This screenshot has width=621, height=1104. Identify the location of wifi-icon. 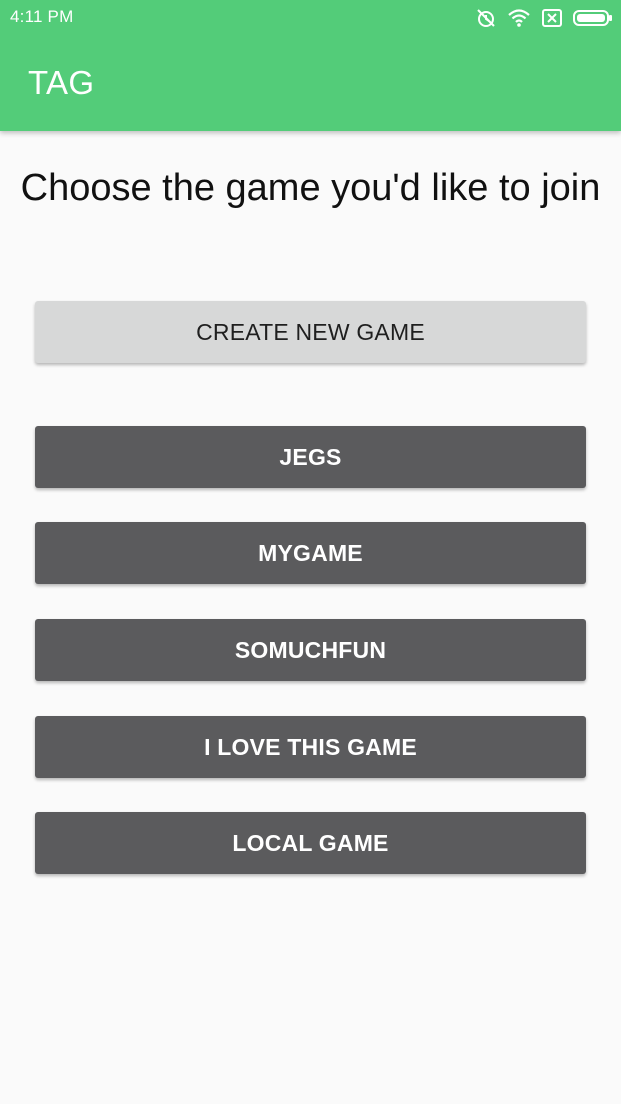
(519, 18).